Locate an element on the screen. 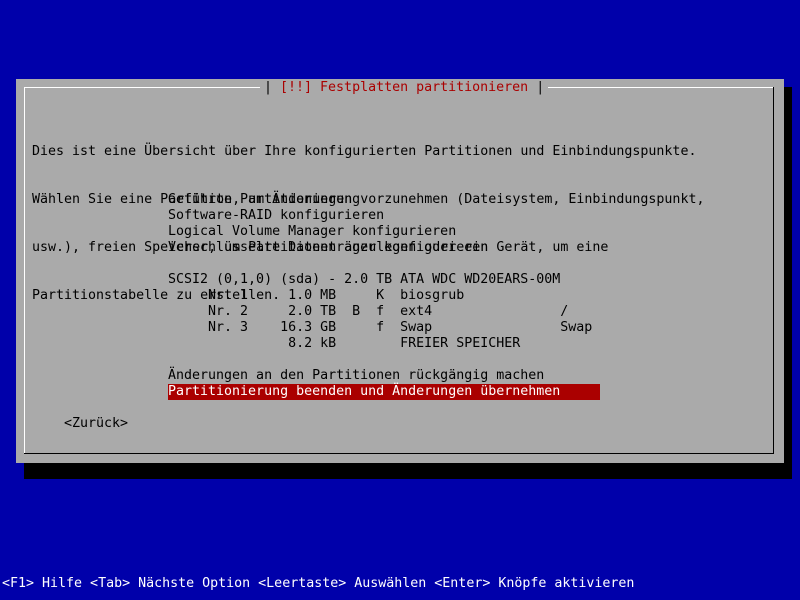 The image size is (800, 600). dialog-title-text: [!!] Festplatten partitionieren is located at coordinates (404, 87).